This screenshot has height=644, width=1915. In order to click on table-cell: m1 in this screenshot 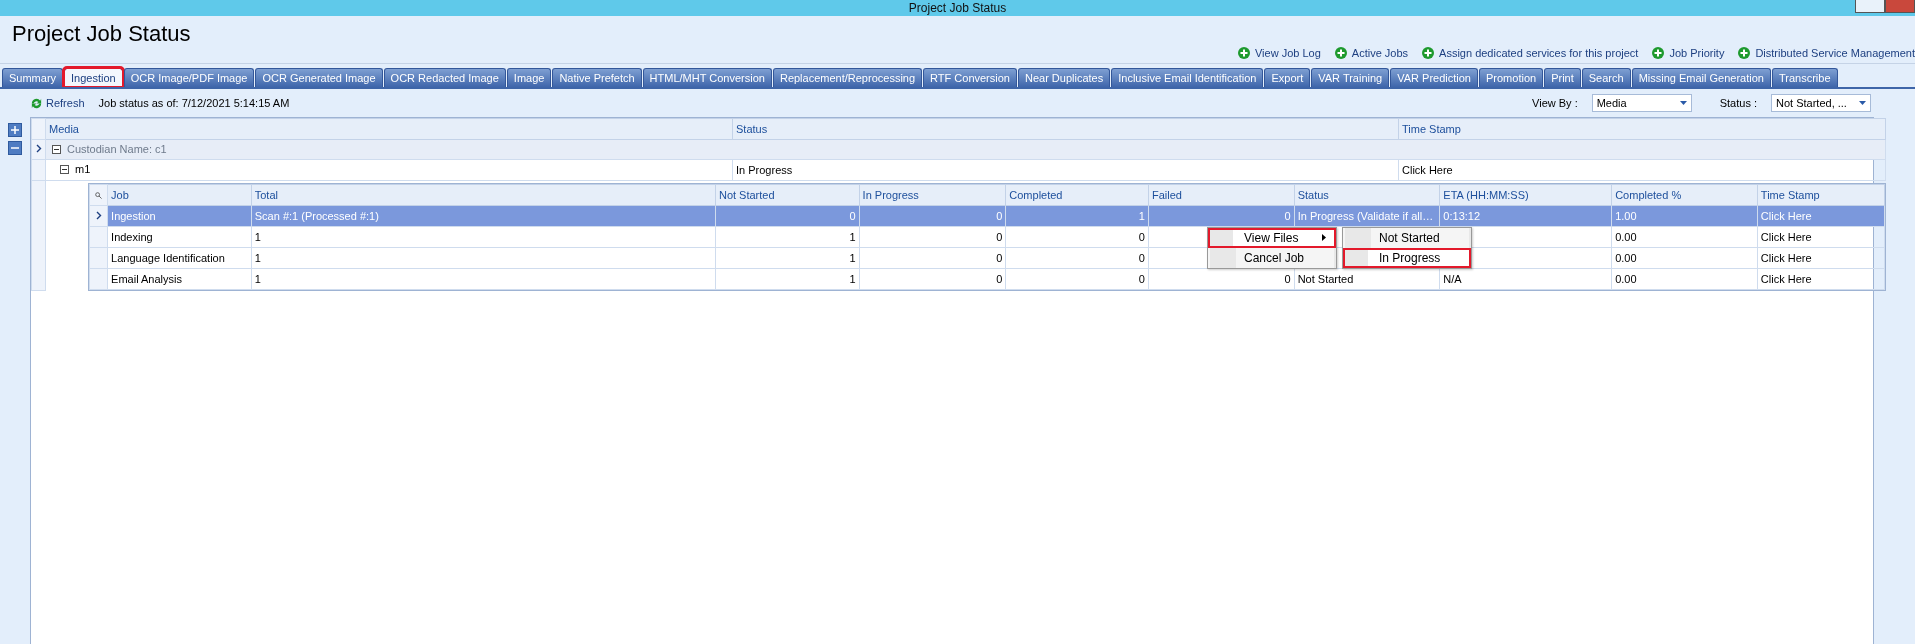, I will do `click(389, 169)`.